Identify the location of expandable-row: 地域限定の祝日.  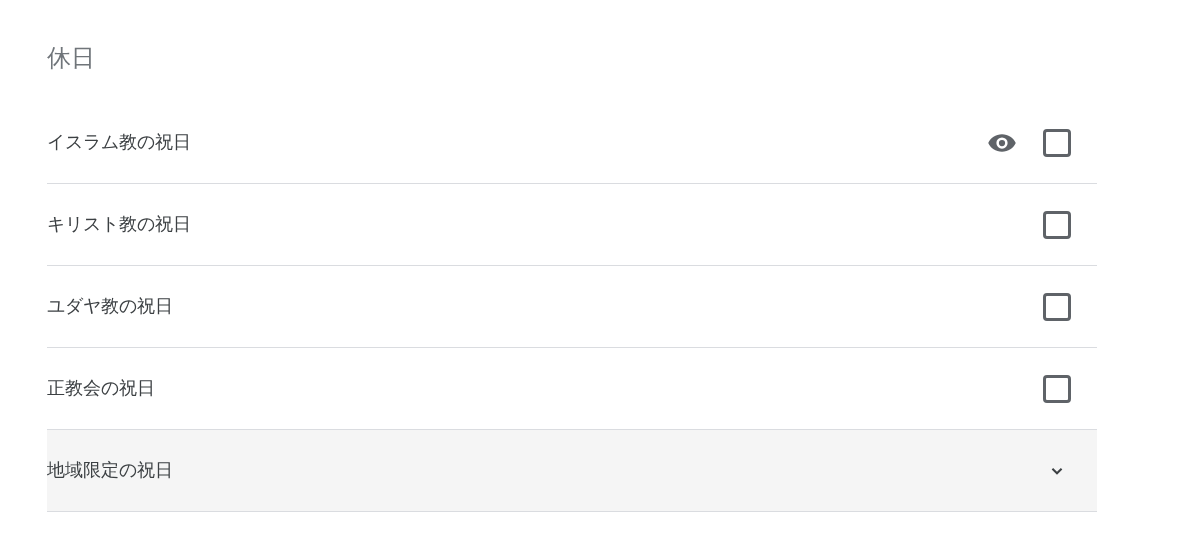
(572, 471).